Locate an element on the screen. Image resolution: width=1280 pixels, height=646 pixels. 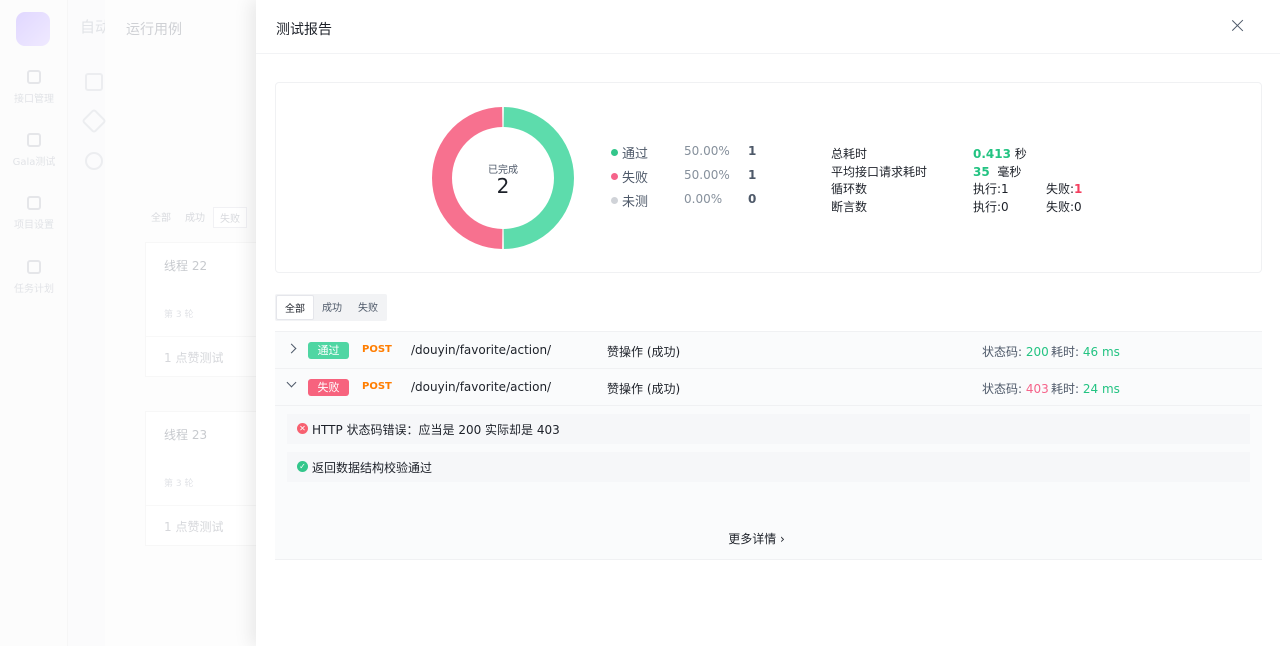
status-badge: 通过 is located at coordinates (328, 350).